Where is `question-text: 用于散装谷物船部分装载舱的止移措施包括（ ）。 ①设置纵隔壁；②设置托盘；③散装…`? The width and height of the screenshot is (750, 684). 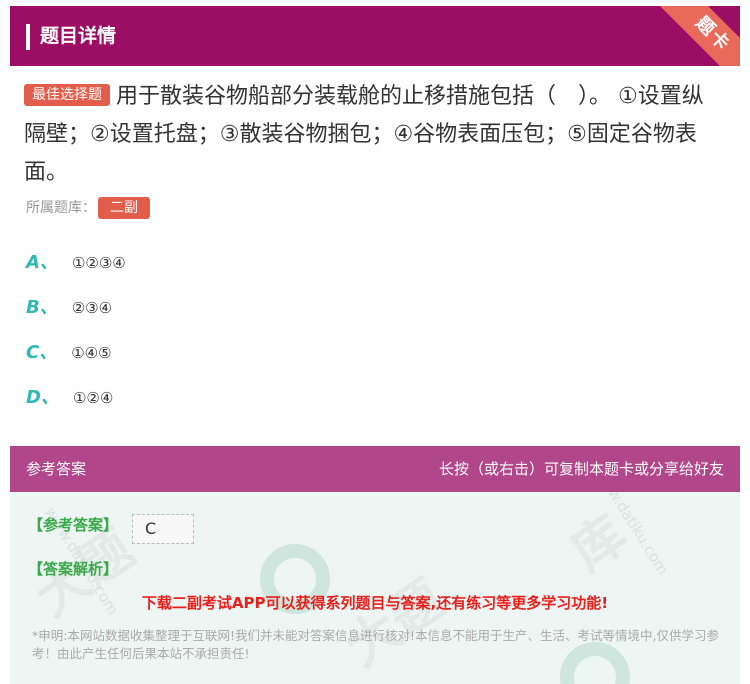
question-text: 用于散装谷物船部分装载舱的止移措施包括（ ）。 ①设置纵隔壁；②设置托盘；③散装… is located at coordinates (364, 134).